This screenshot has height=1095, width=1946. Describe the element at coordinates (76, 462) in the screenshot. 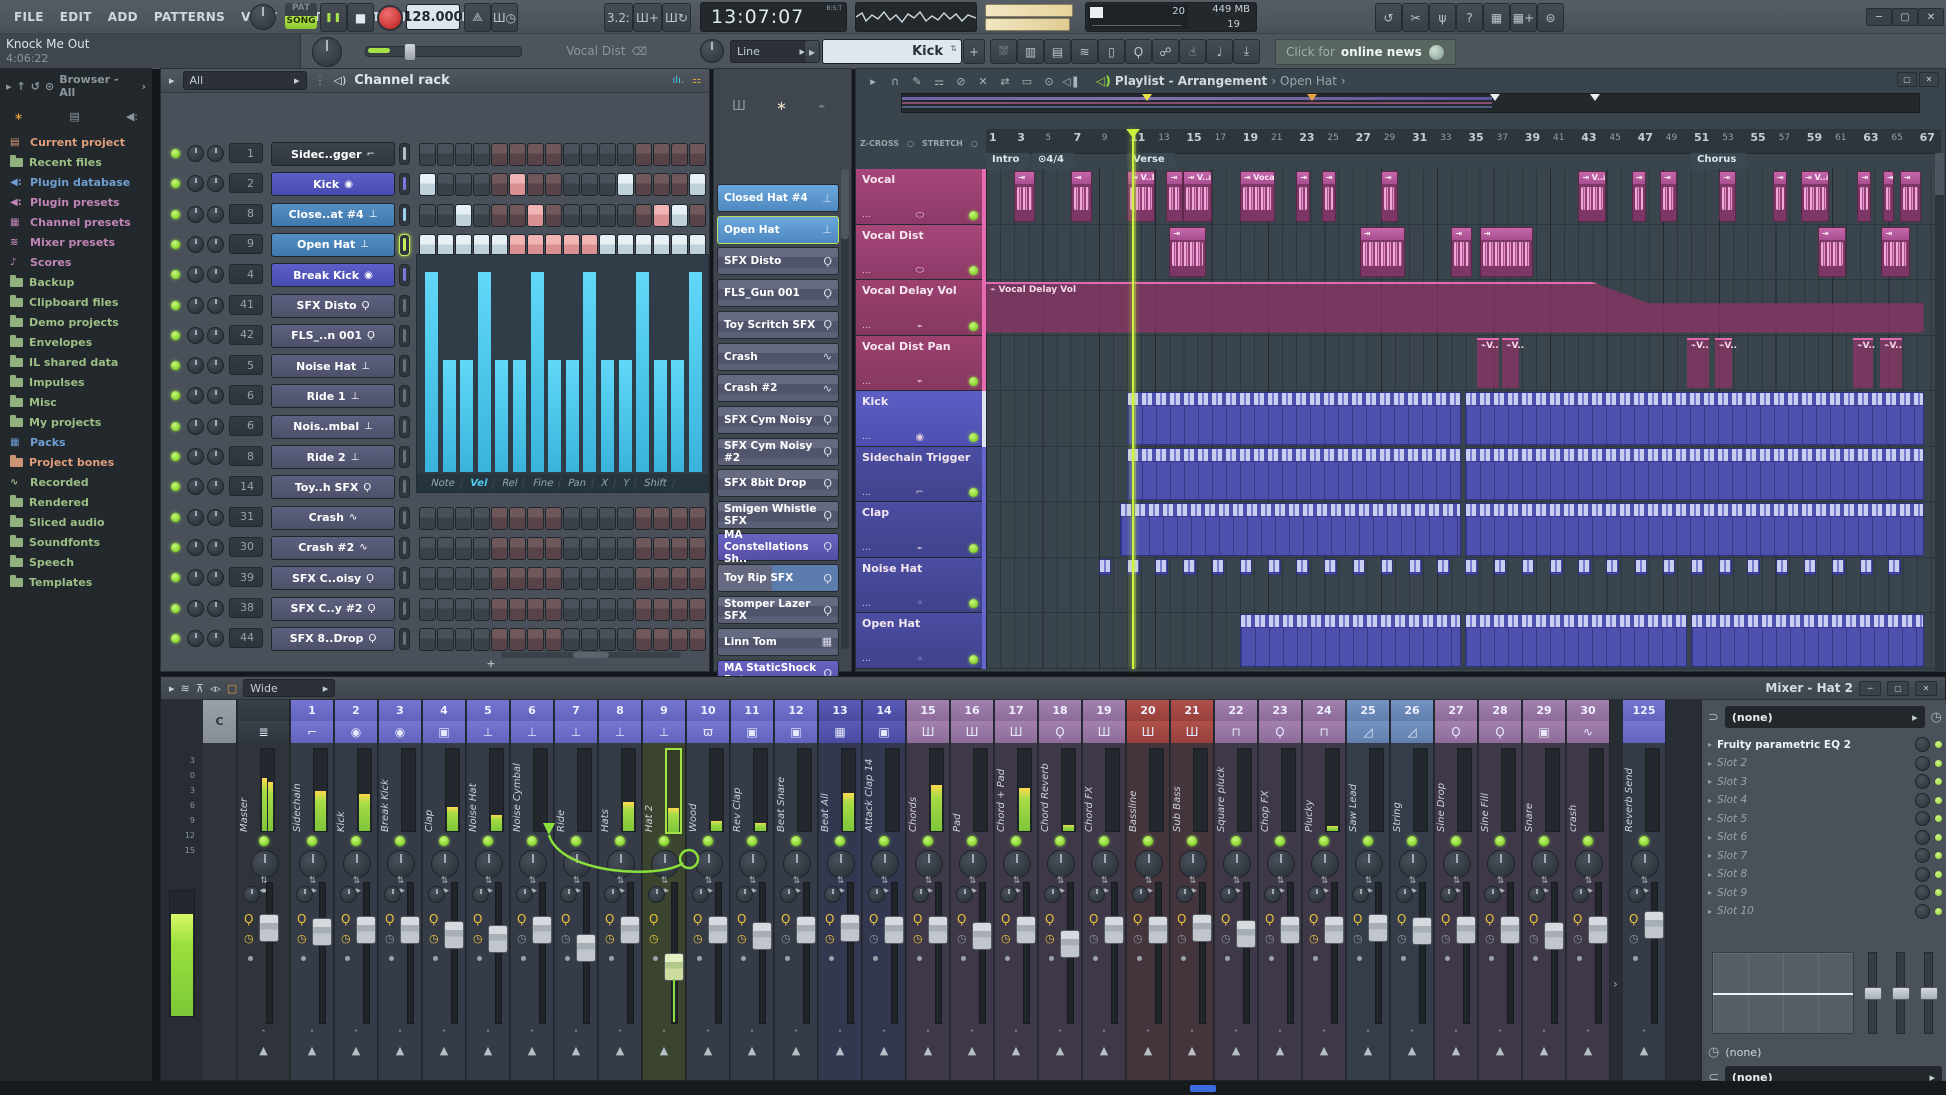

I see `browser-item-project-bones: Project bones` at that location.